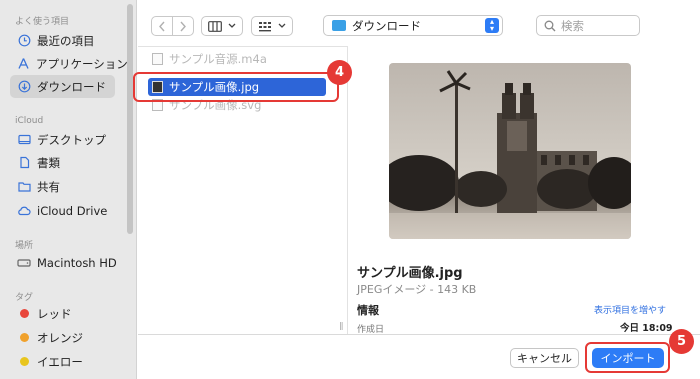  What do you see at coordinates (550, 25) in the screenshot?
I see `search-icon` at bounding box center [550, 25].